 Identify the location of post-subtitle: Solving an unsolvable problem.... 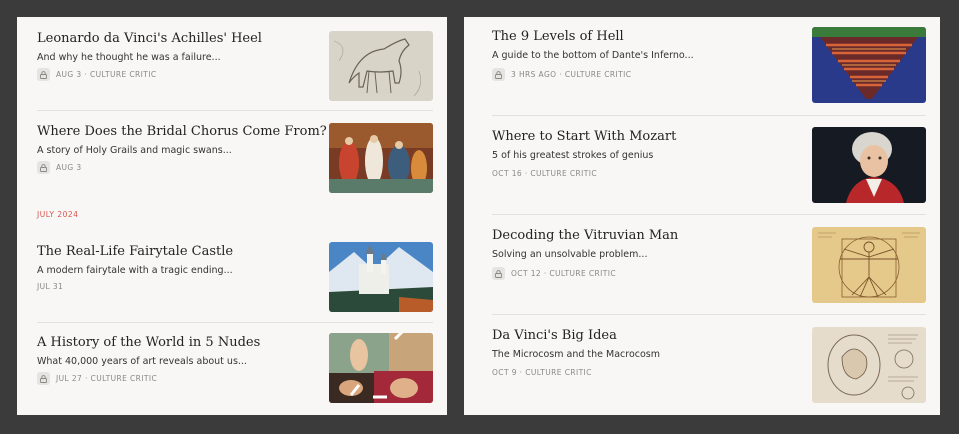
(570, 254).